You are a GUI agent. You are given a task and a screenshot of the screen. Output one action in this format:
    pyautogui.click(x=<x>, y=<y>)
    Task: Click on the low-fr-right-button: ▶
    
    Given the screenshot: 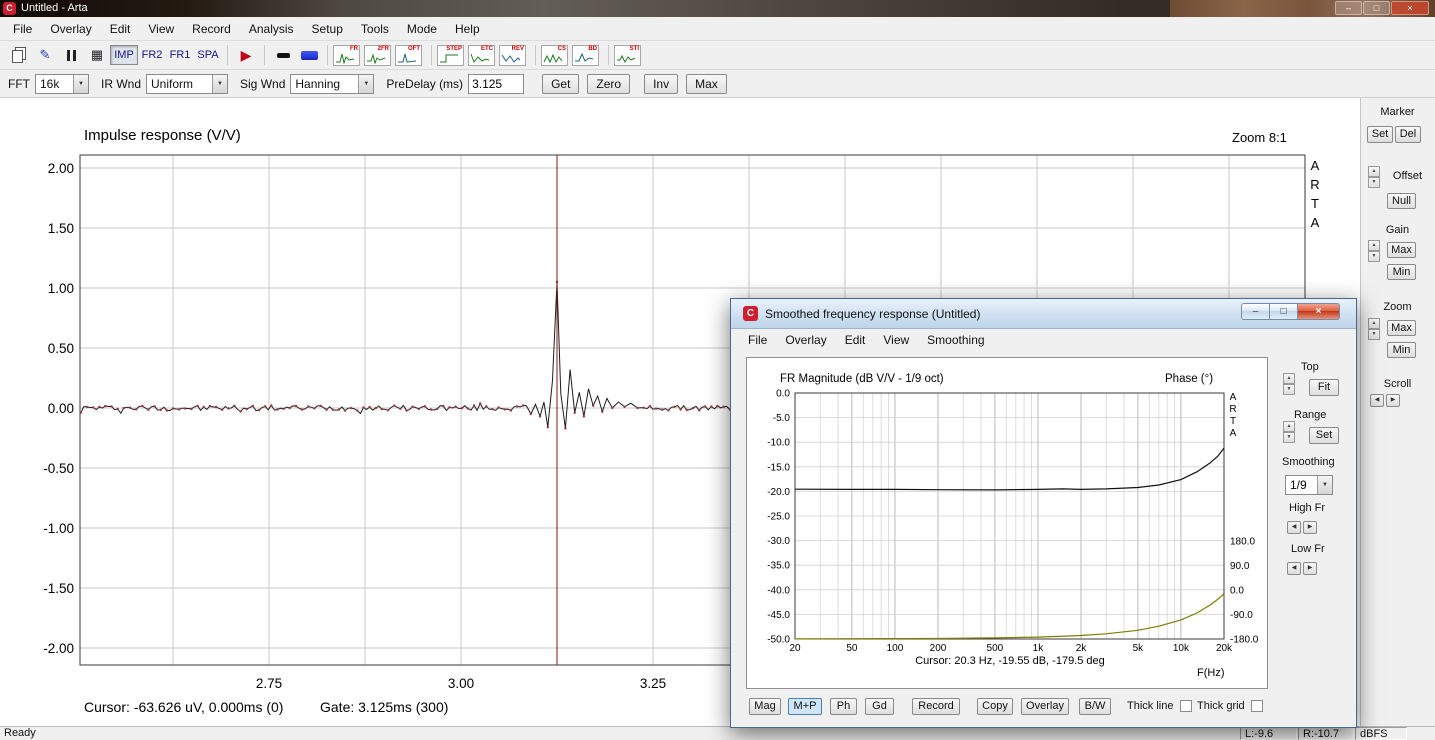 What is the action you would take?
    pyautogui.click(x=1310, y=568)
    